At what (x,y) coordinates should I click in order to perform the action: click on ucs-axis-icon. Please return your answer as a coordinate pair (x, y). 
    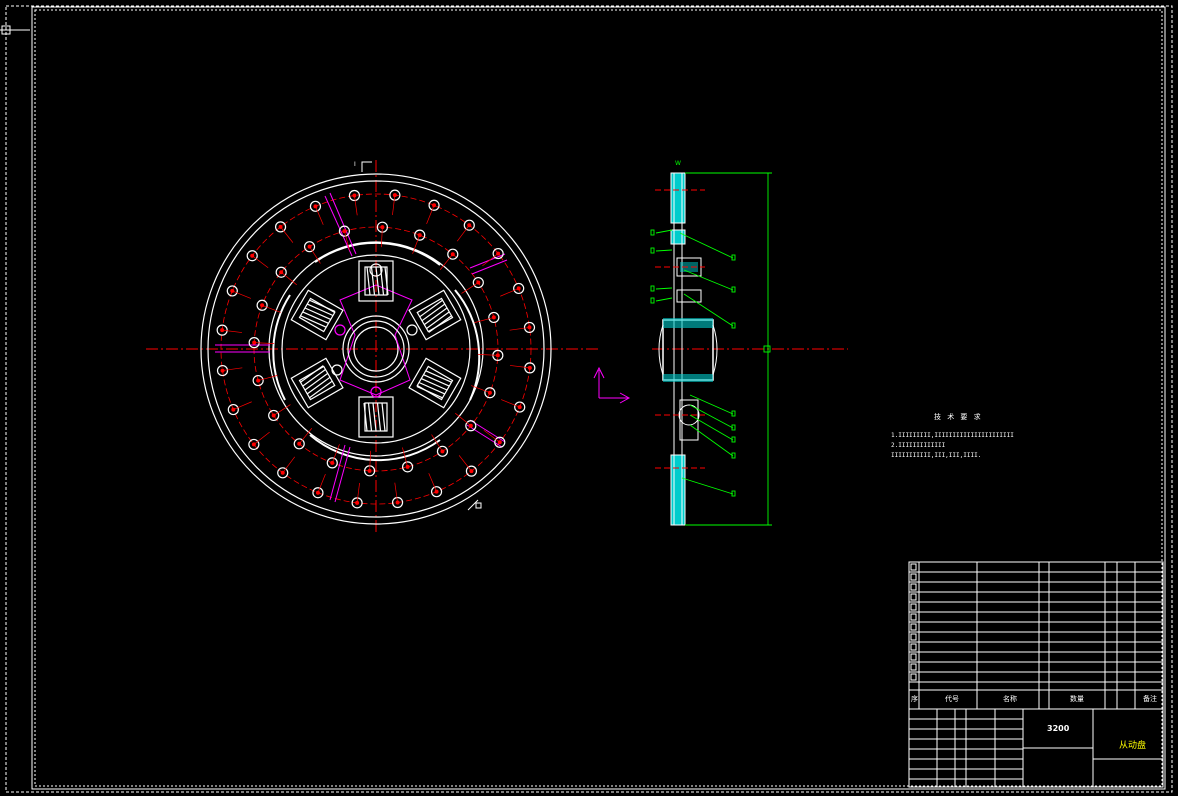
    Looking at the image, I should click on (612, 385).